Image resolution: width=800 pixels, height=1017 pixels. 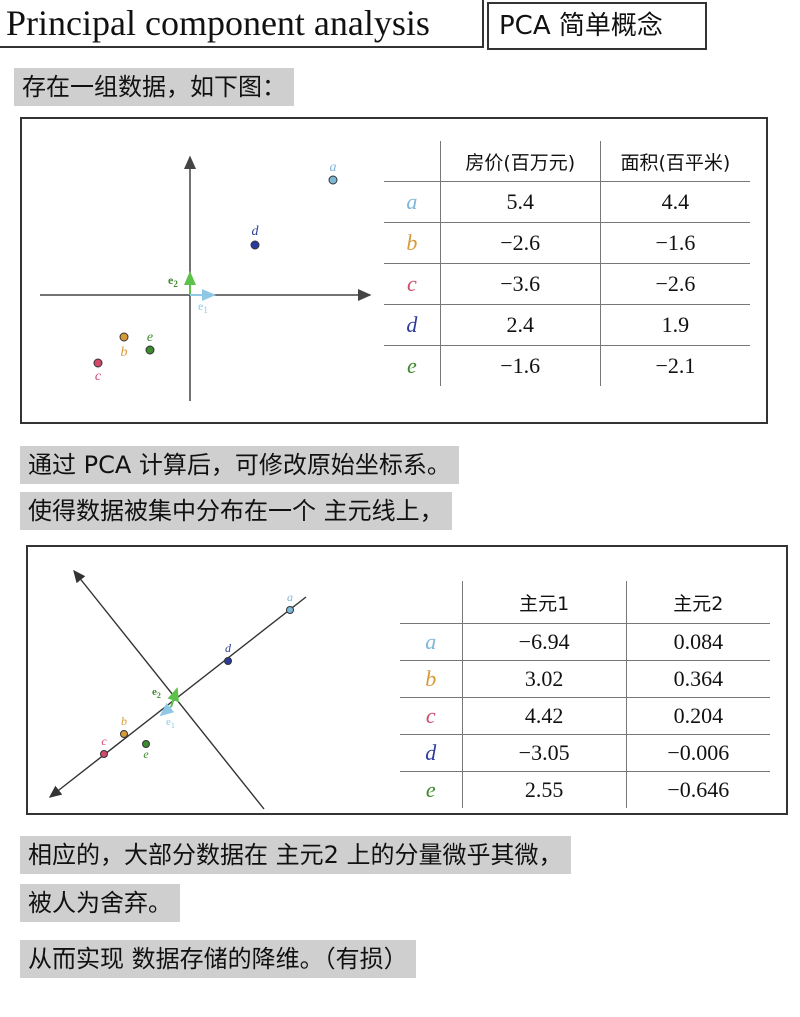 I want to click on basis-e1-arrow, so click(x=167, y=709).